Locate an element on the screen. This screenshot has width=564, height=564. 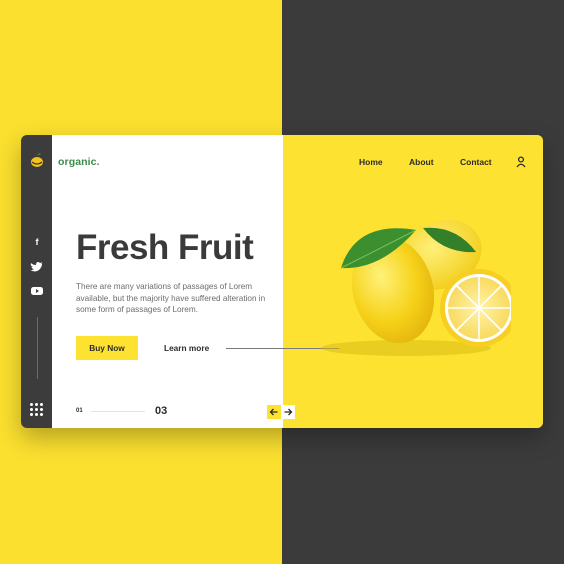
nav-home: Home is located at coordinates (371, 162).